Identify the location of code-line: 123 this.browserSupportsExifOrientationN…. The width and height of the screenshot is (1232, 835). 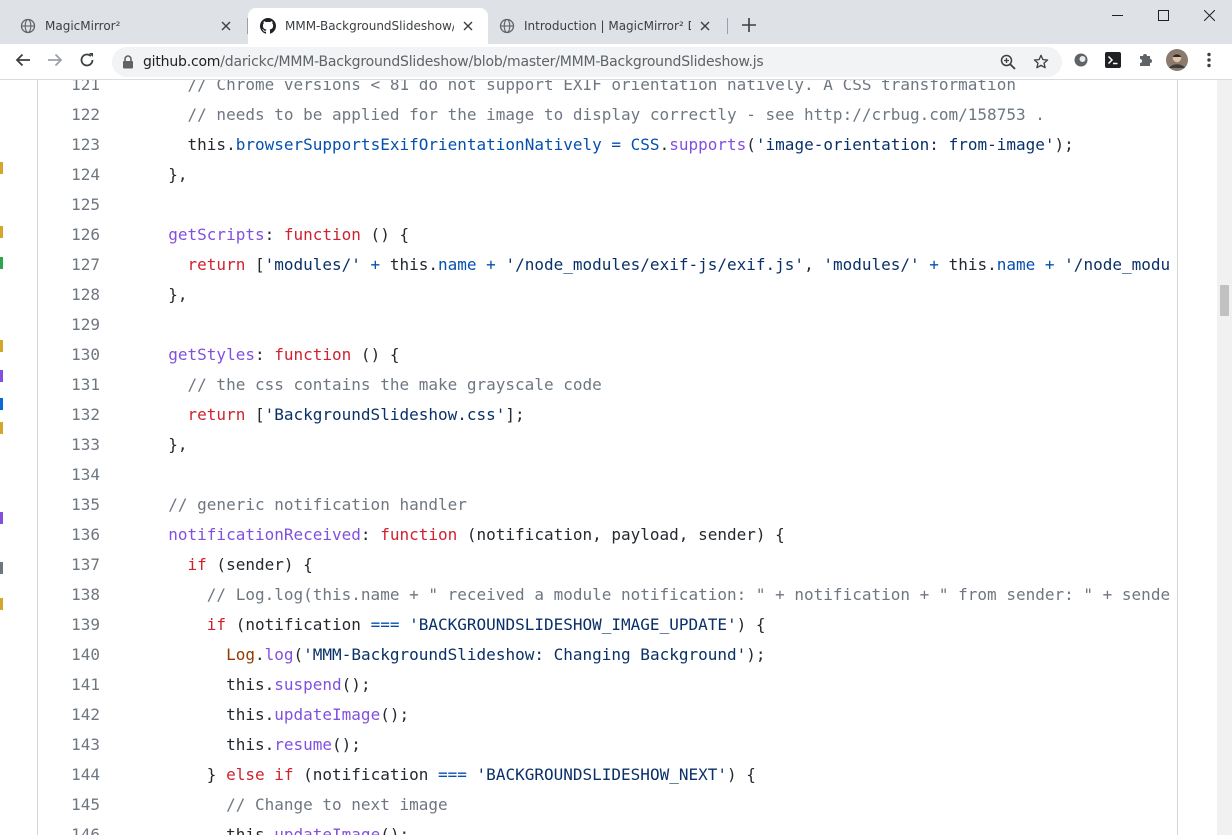
(607, 145).